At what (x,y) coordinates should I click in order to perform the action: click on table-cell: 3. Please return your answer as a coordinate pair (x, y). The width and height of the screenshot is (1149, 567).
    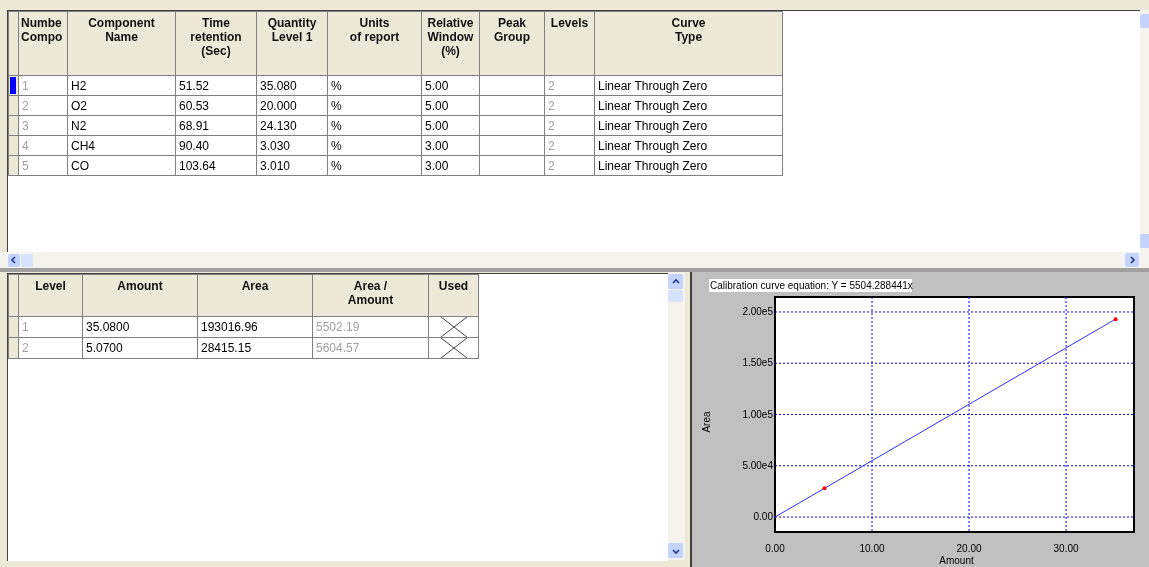
    Looking at the image, I should click on (43, 125).